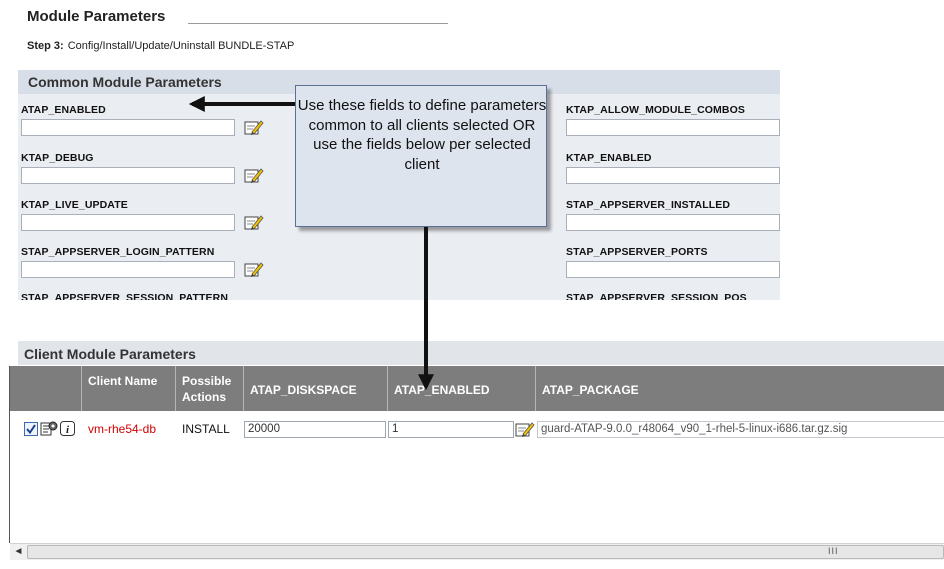 The width and height of the screenshot is (944, 569). I want to click on ktap-debug-input, so click(128, 175).